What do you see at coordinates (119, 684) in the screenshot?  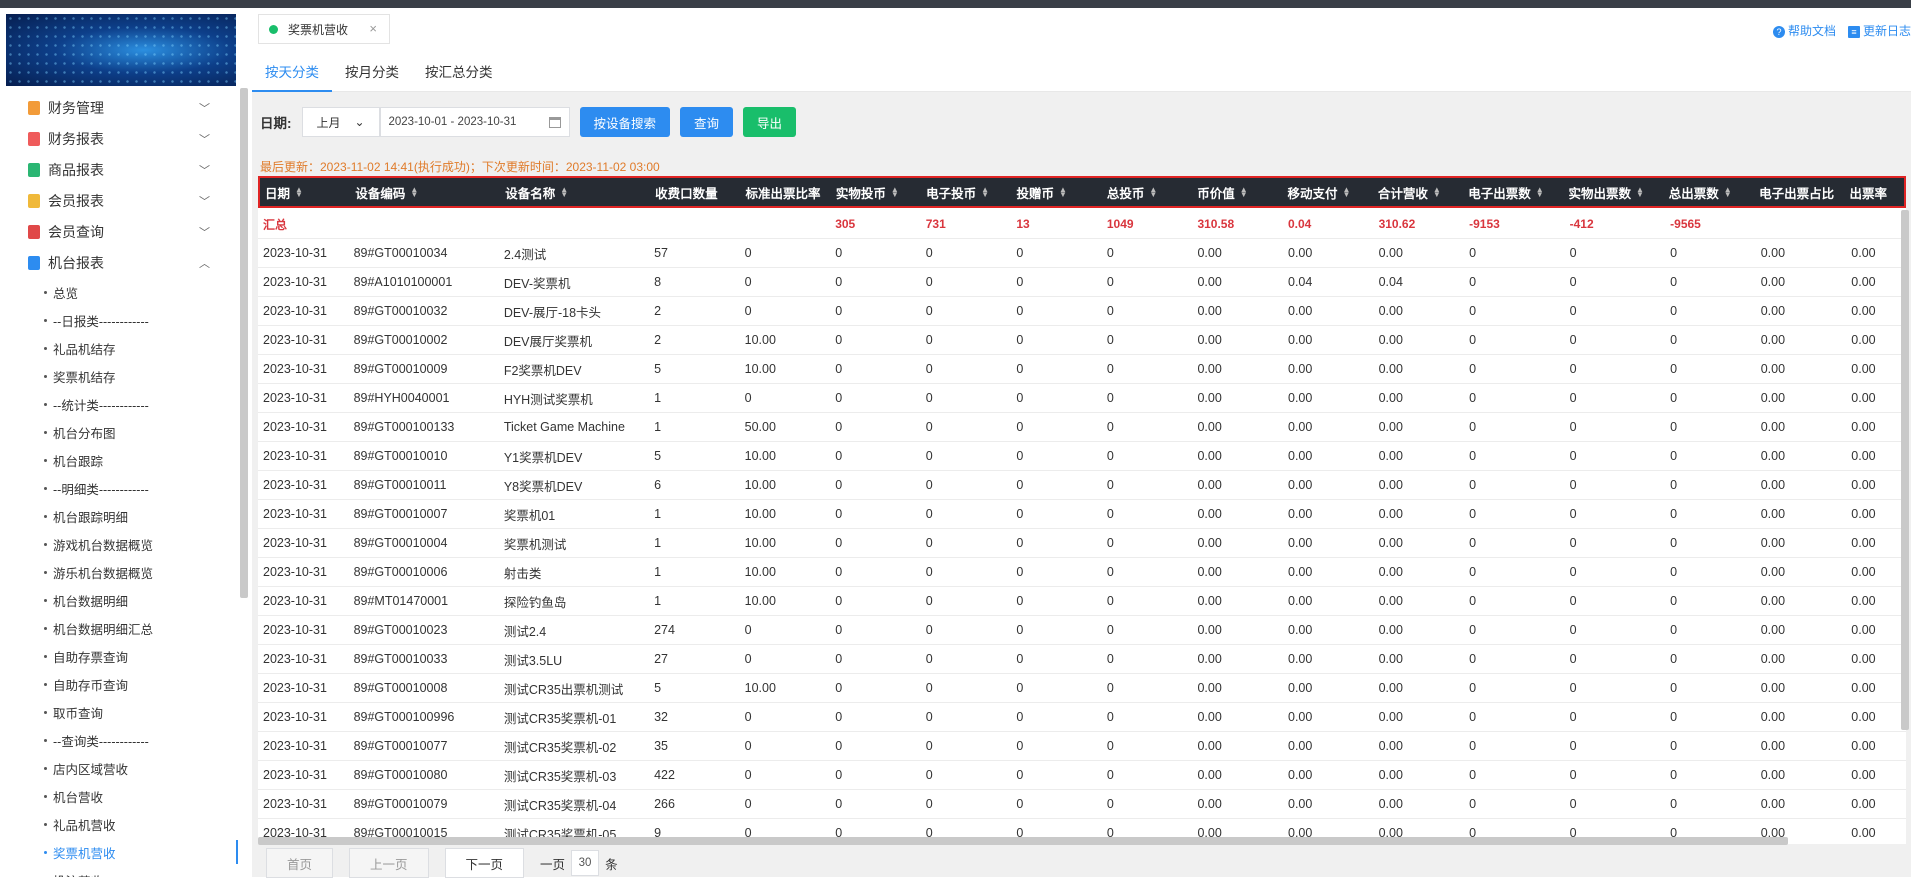 I see `sidebar-subitem: 自助存币查询` at bounding box center [119, 684].